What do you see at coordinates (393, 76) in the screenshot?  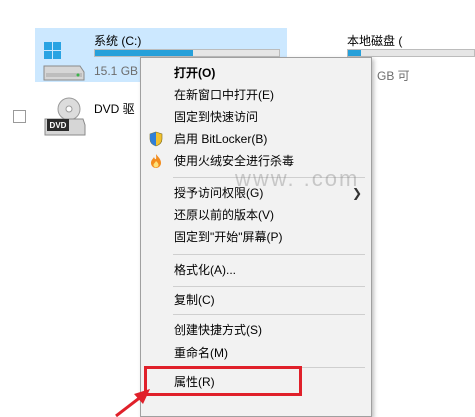 I see `drive-local-size: GB 可` at bounding box center [393, 76].